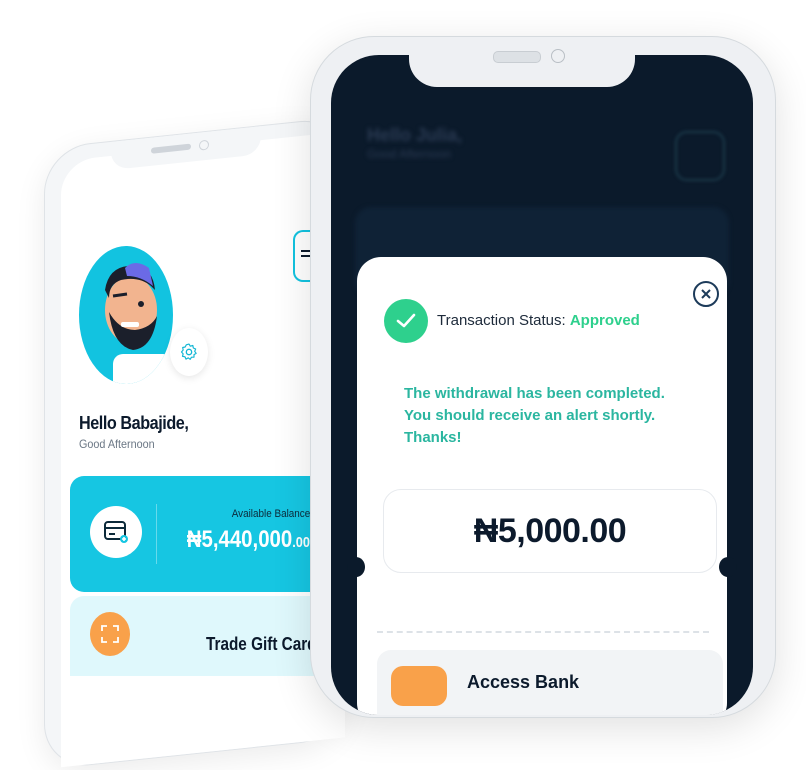 This screenshot has height=770, width=806. I want to click on blurred-greeting-sub: Good Afternoon, so click(409, 154).